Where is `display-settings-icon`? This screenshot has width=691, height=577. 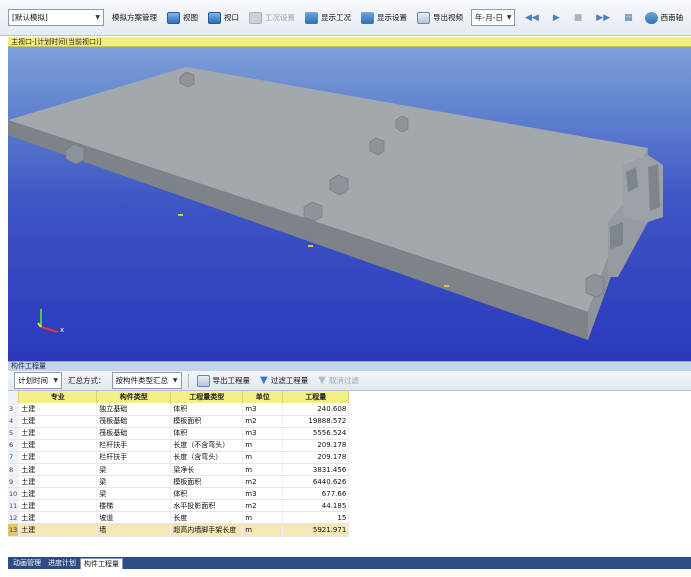 display-settings-icon is located at coordinates (367, 17).